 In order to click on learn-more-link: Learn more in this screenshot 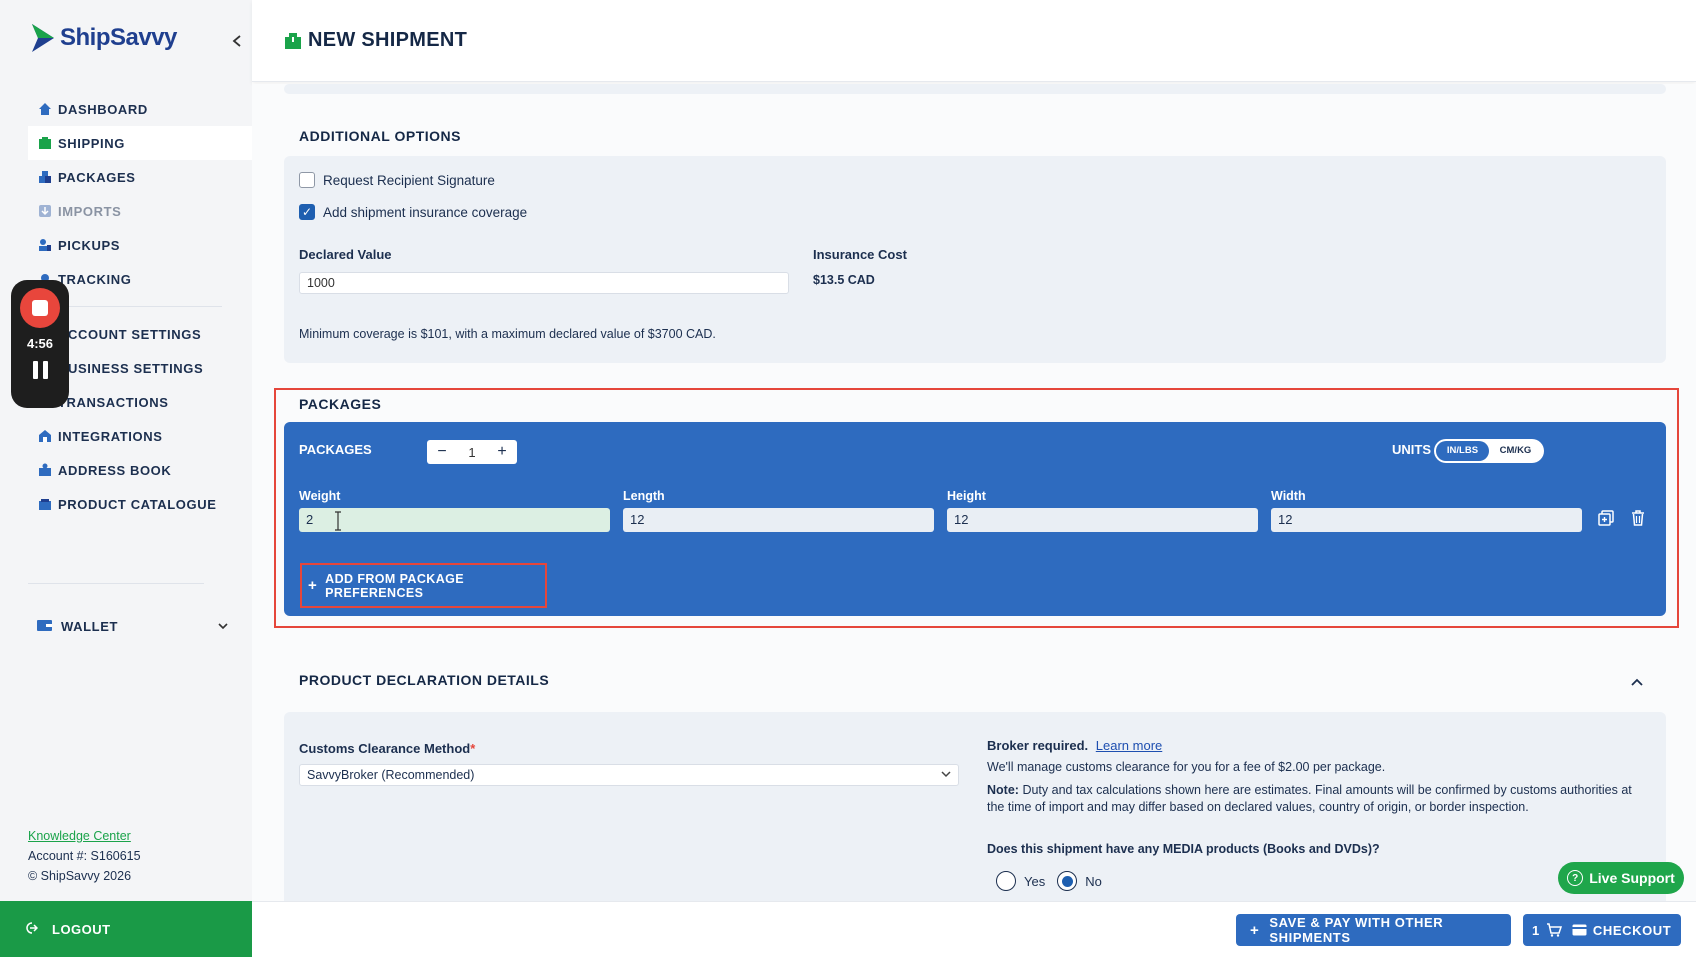, I will do `click(1129, 745)`.